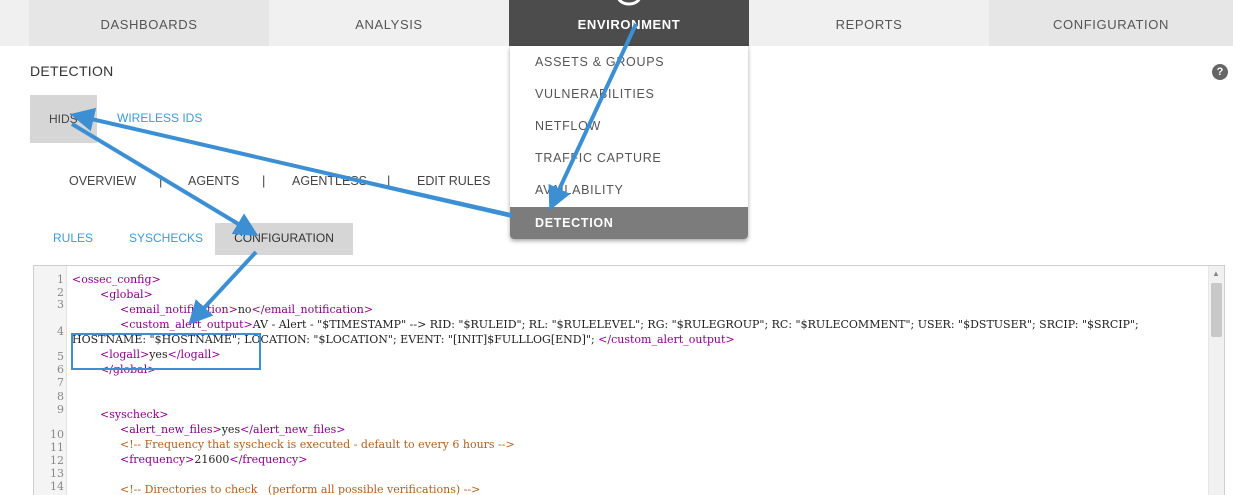  Describe the element at coordinates (223, 287) in the screenshot. I see `arrow-to-logall-line` at that location.